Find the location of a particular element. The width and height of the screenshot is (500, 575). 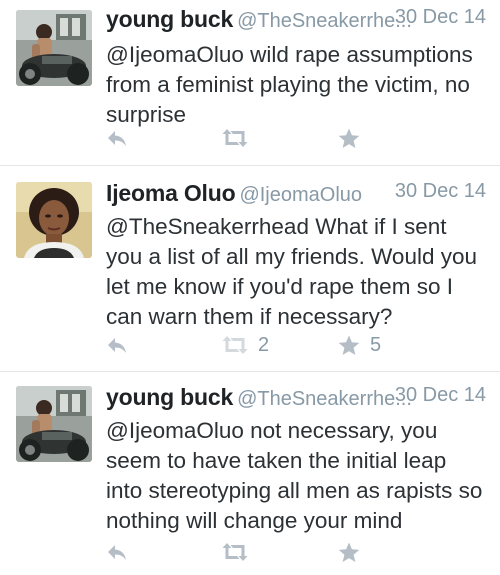

retweet-button: 2 is located at coordinates (245, 345).